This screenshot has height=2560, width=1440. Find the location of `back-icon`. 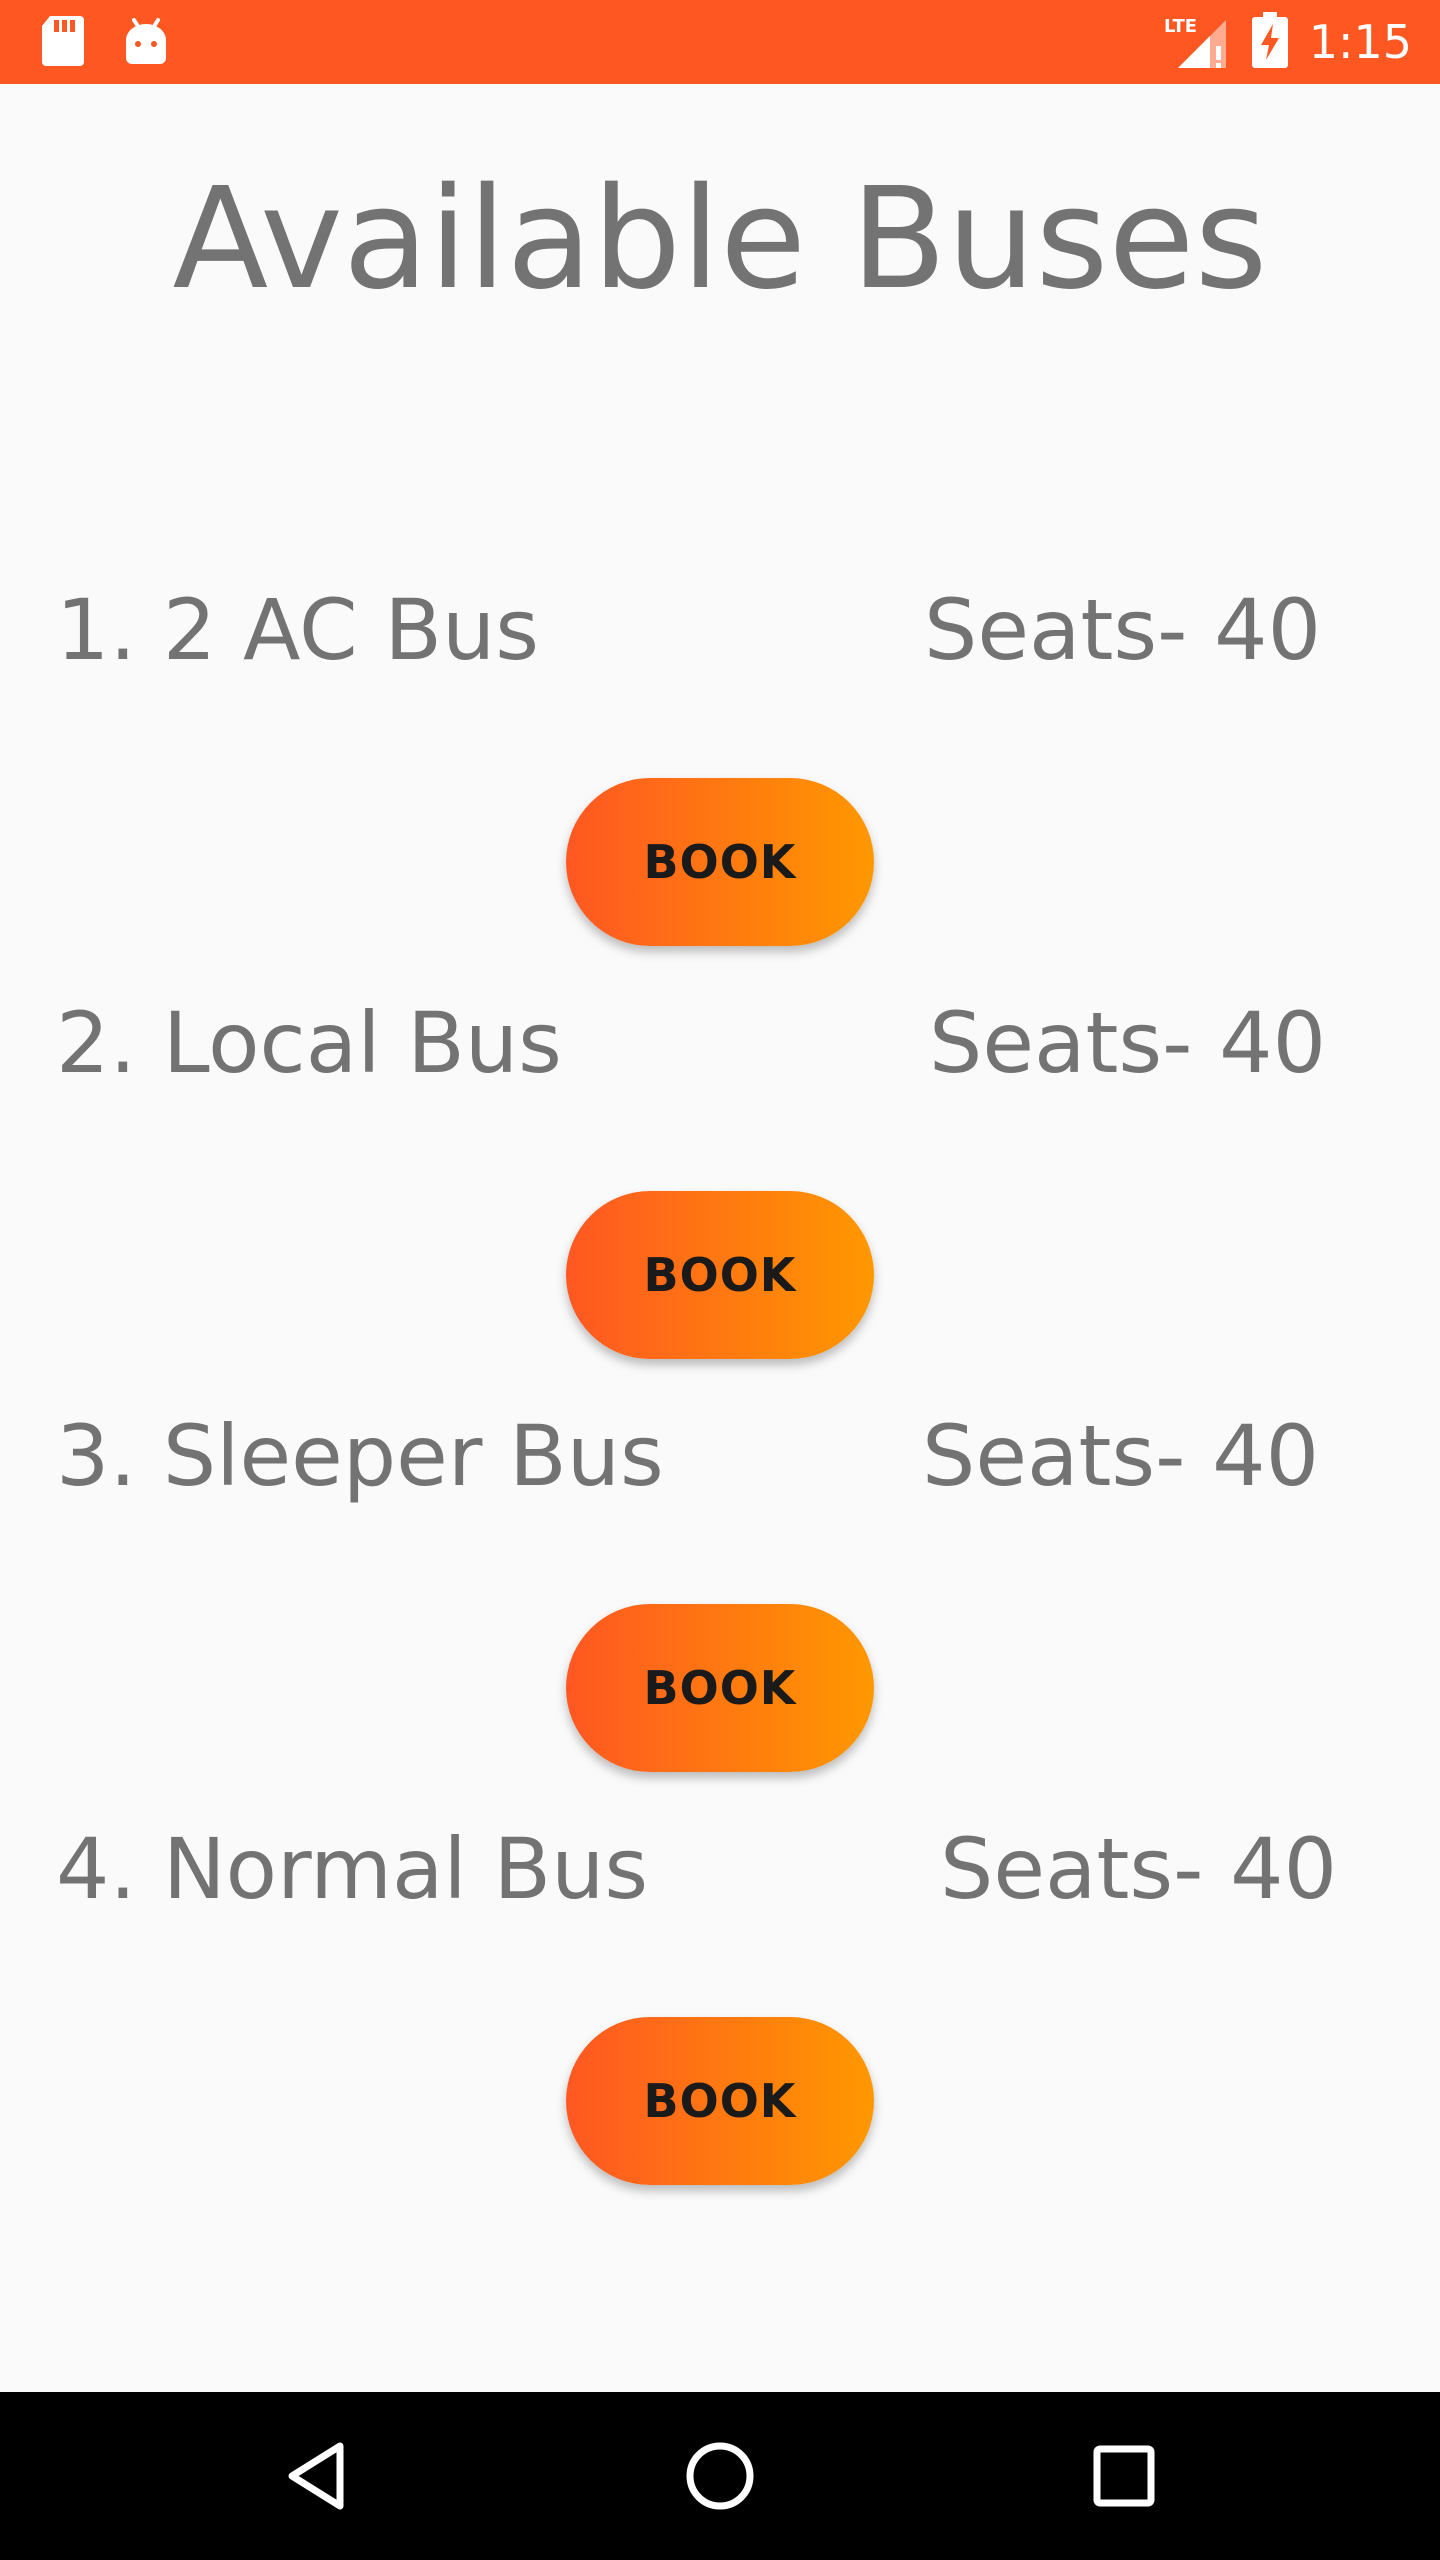

back-icon is located at coordinates (316, 2476).